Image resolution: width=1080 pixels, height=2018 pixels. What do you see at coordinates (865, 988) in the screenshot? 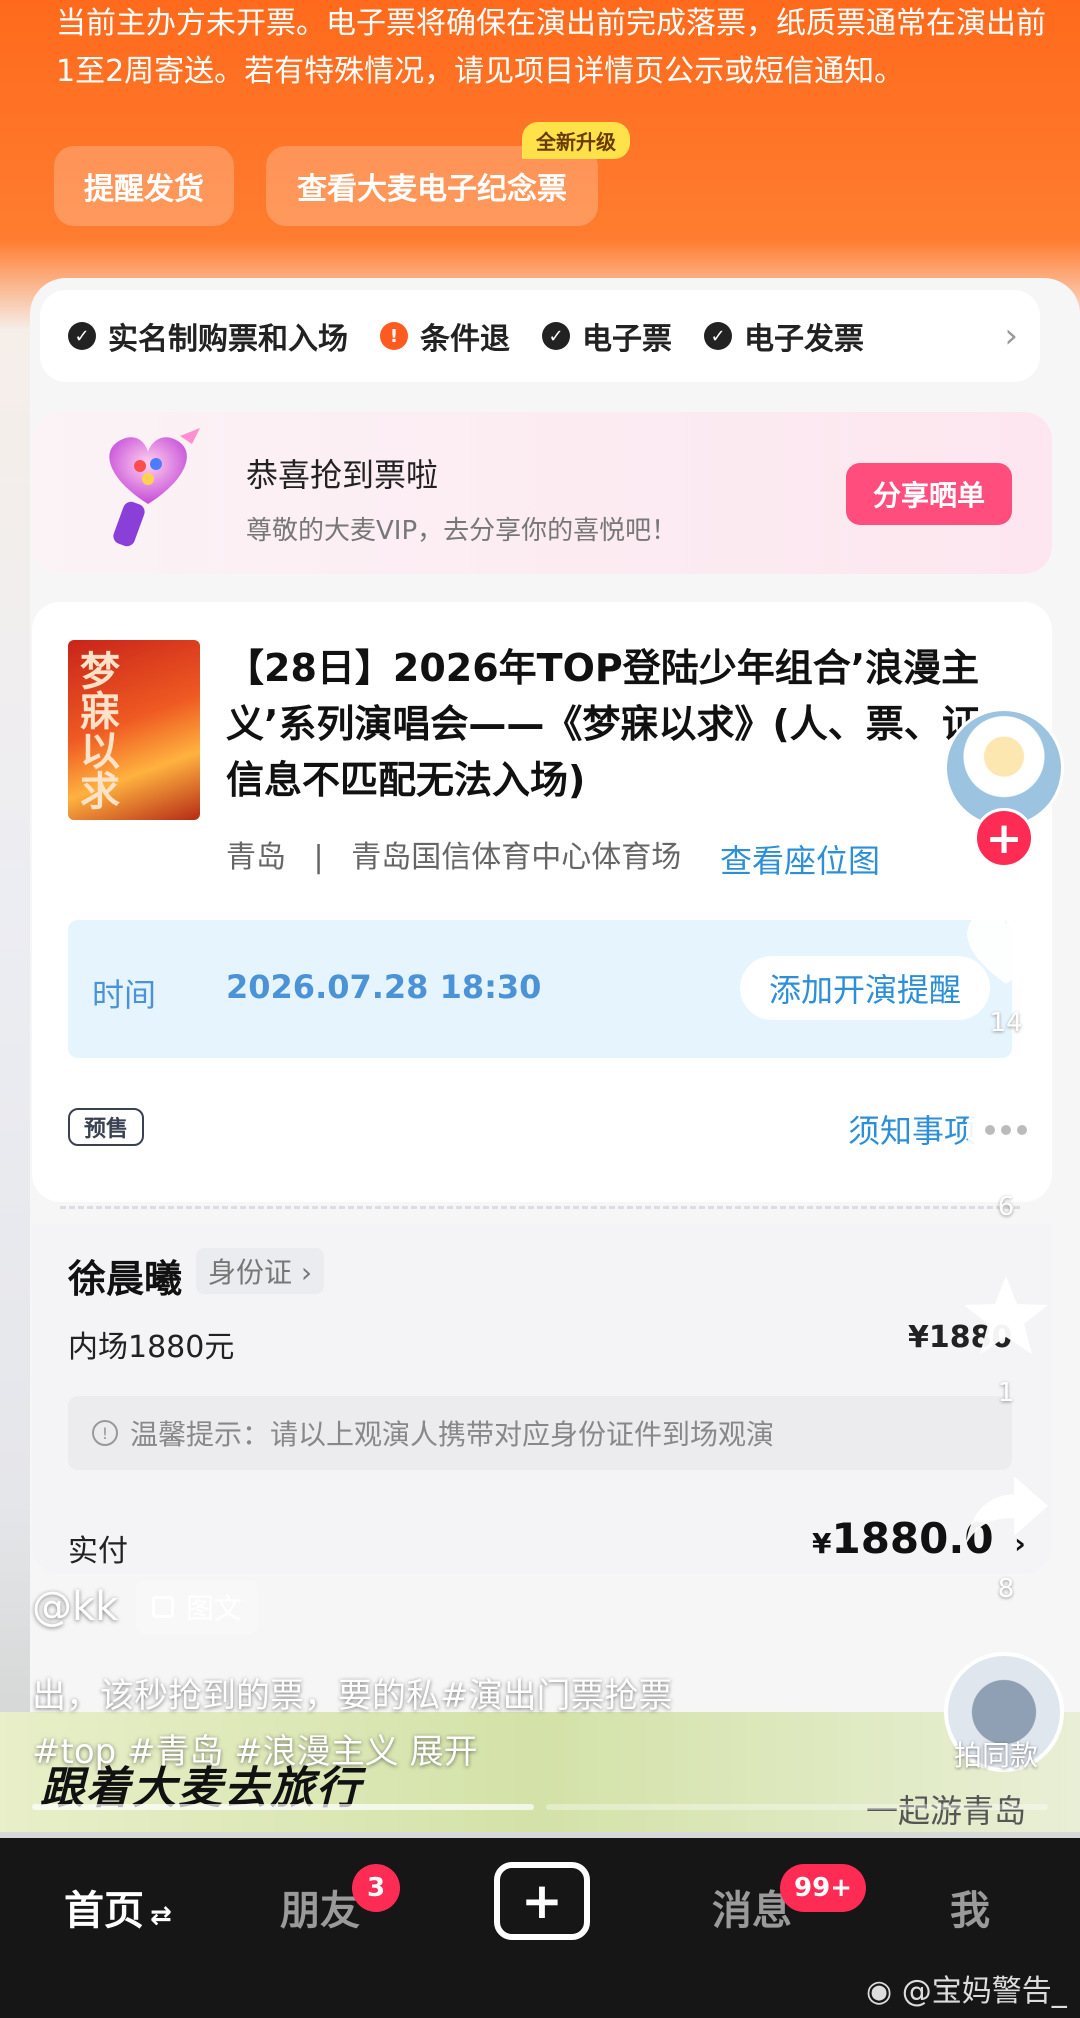
I see `add-show-reminder-button: 添加开演提醒` at bounding box center [865, 988].